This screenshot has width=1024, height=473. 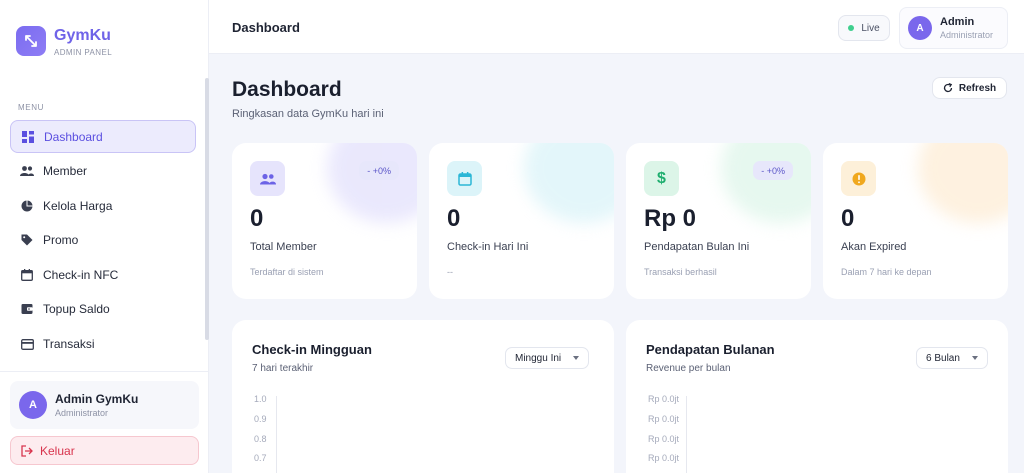 What do you see at coordinates (207, 209) in the screenshot?
I see `sidebar-scrollbar` at bounding box center [207, 209].